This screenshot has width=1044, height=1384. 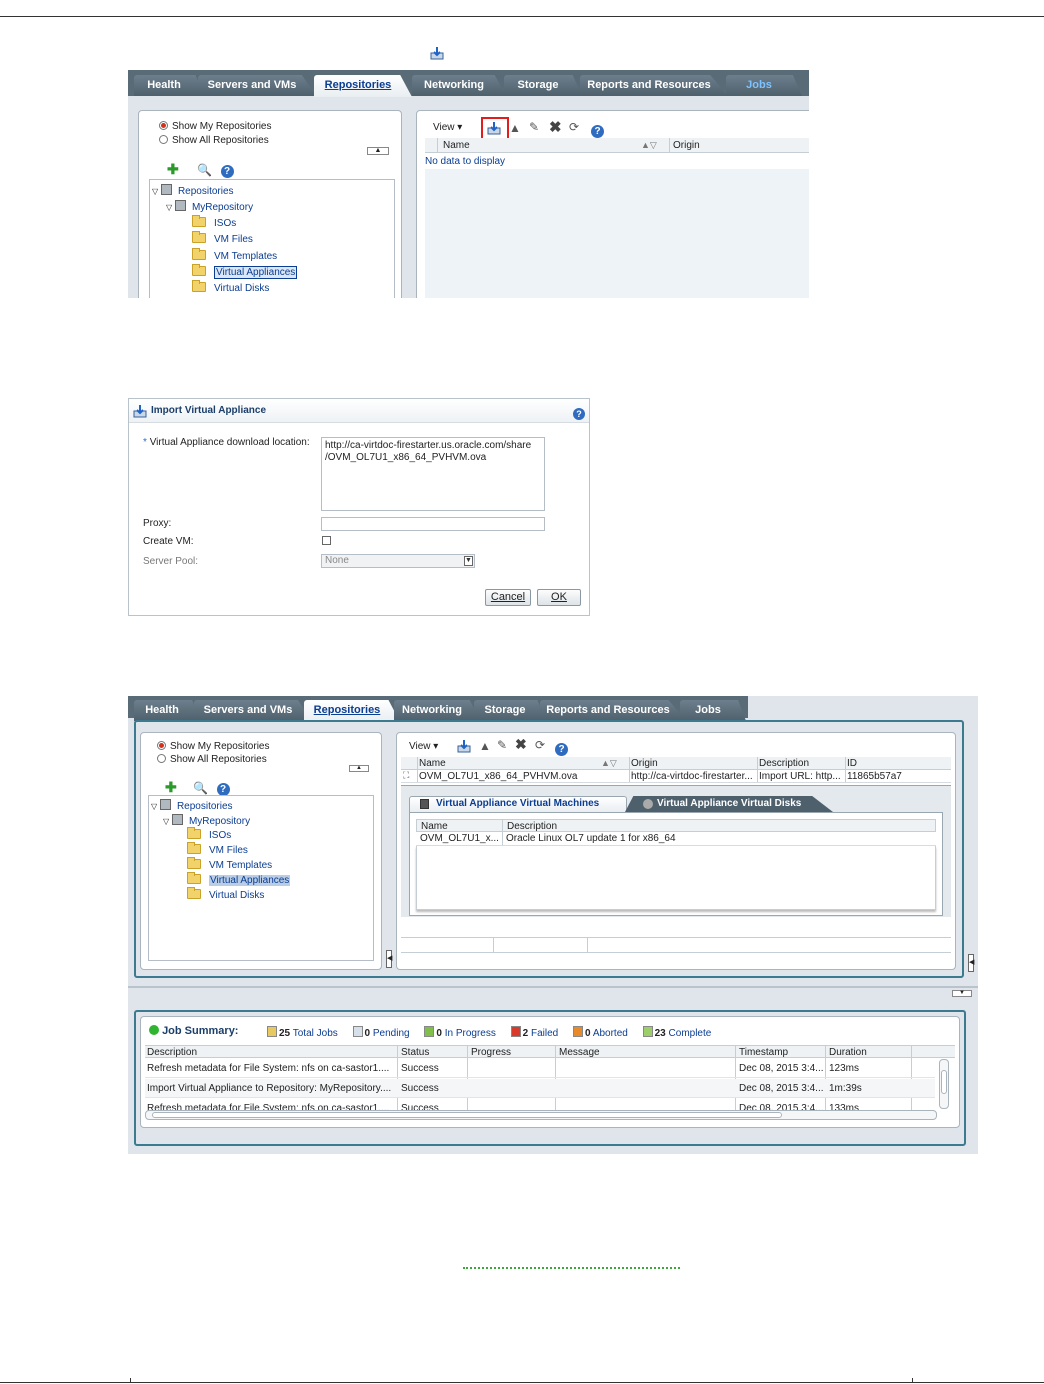 What do you see at coordinates (410, 204) in the screenshot?
I see `splitter` at bounding box center [410, 204].